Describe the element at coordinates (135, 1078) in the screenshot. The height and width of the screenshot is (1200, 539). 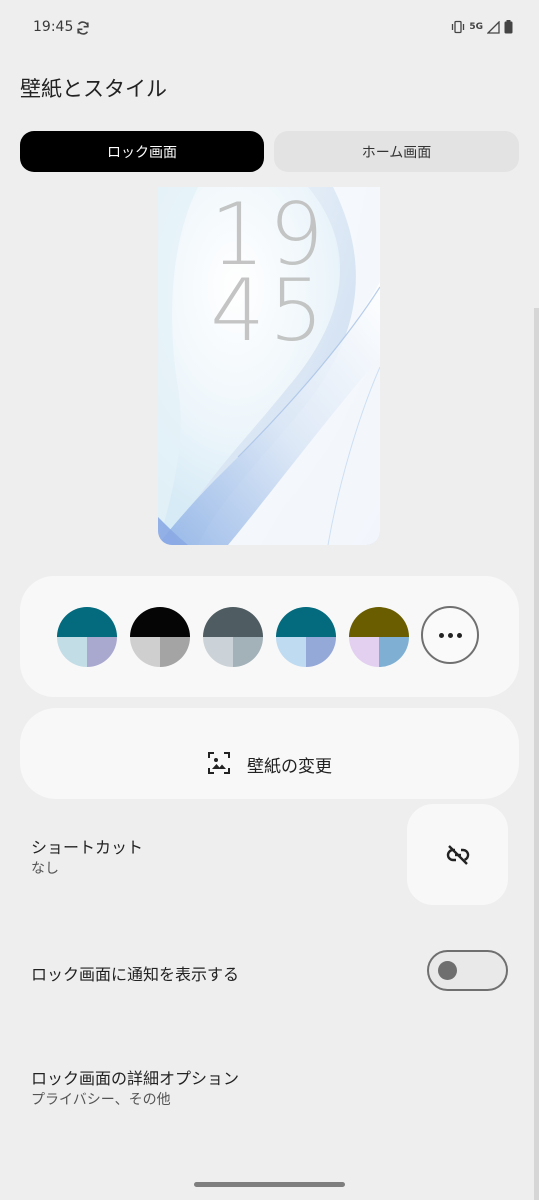
I see `advanced-options-title: ロック画面の詳細オプション` at that location.